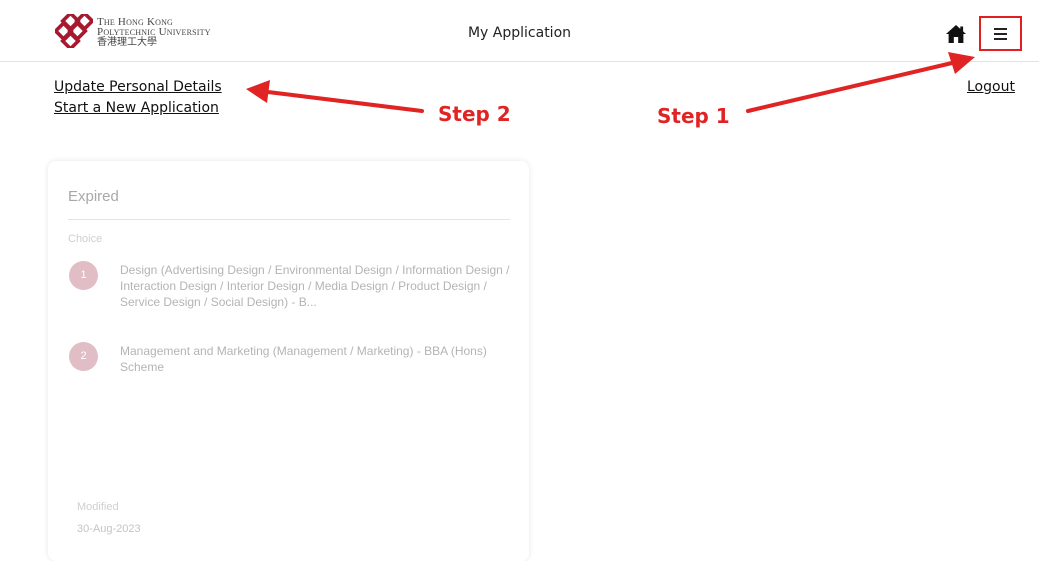 The image size is (1039, 561). Describe the element at coordinates (289, 219) in the screenshot. I see `card-divider` at that location.